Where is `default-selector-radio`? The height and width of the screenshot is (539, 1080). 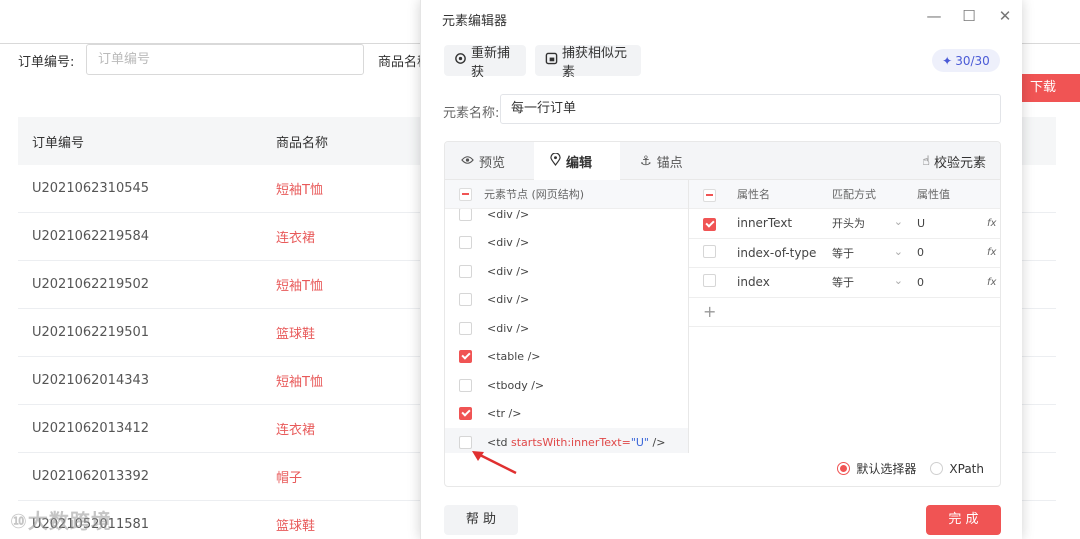 default-selector-radio is located at coordinates (844, 468).